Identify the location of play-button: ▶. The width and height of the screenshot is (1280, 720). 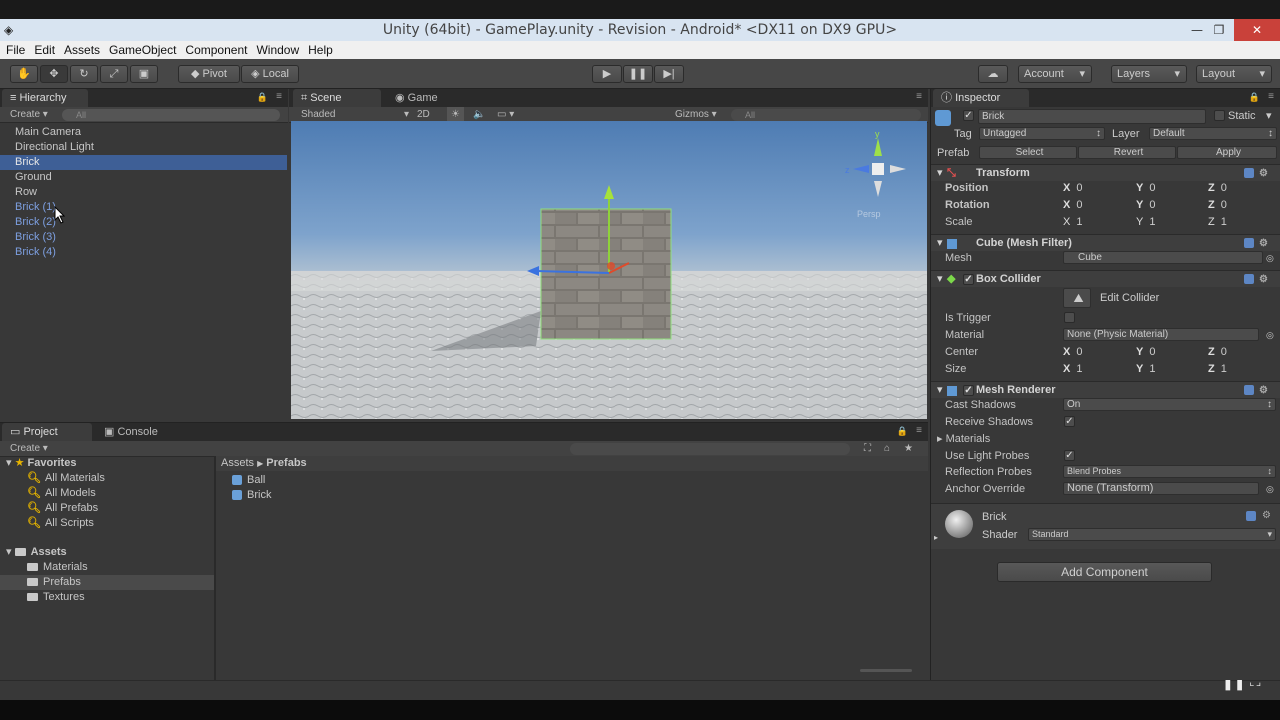
(607, 74).